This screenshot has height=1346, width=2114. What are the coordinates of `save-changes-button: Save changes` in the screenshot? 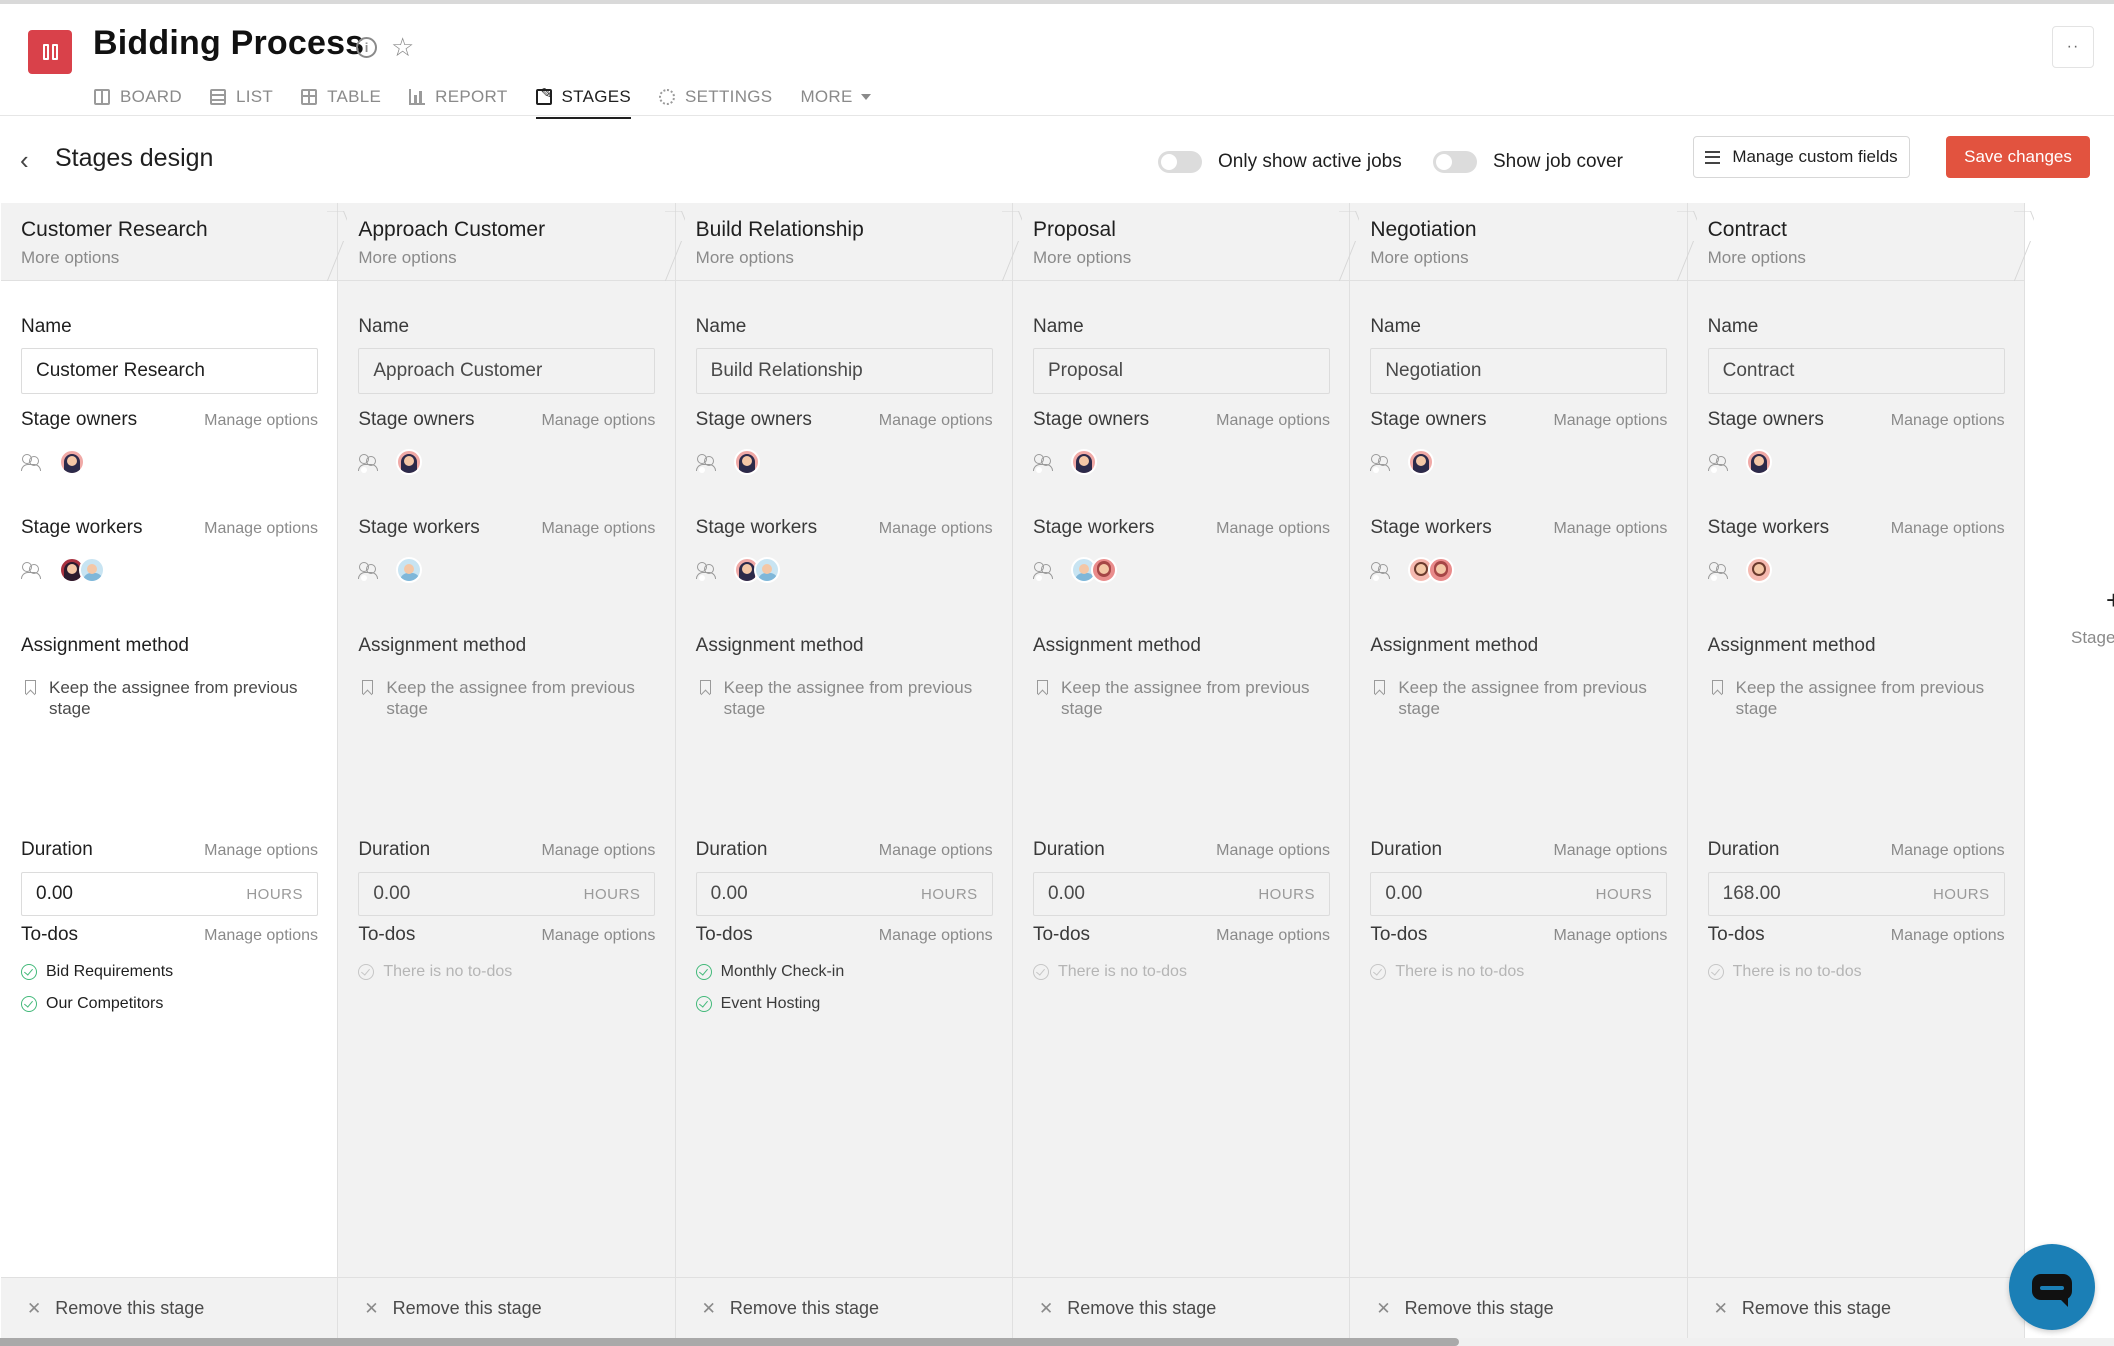 It's located at (2018, 157).